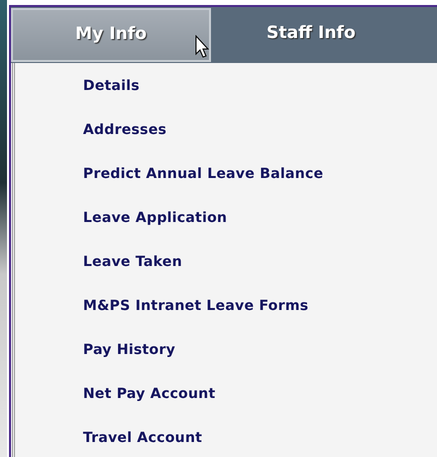 This screenshot has width=437, height=457. What do you see at coordinates (155, 229) in the screenshot?
I see `menu-item: Leave Application` at bounding box center [155, 229].